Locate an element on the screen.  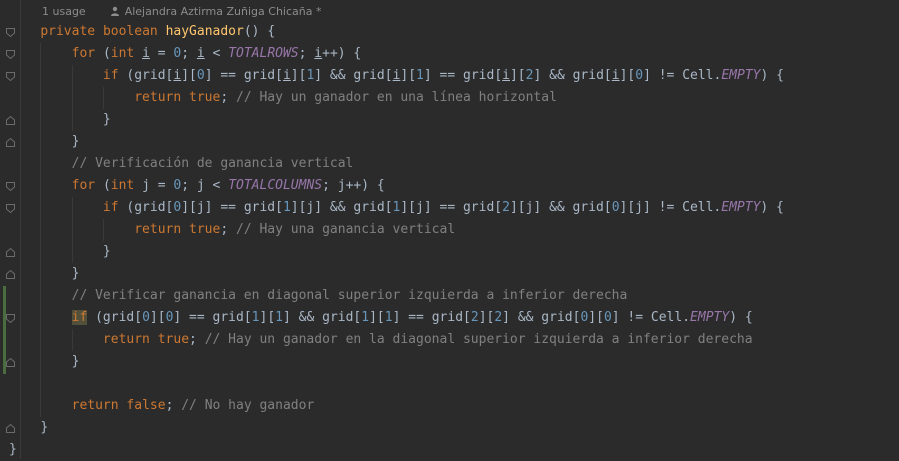
code-token: < is located at coordinates (216, 53).